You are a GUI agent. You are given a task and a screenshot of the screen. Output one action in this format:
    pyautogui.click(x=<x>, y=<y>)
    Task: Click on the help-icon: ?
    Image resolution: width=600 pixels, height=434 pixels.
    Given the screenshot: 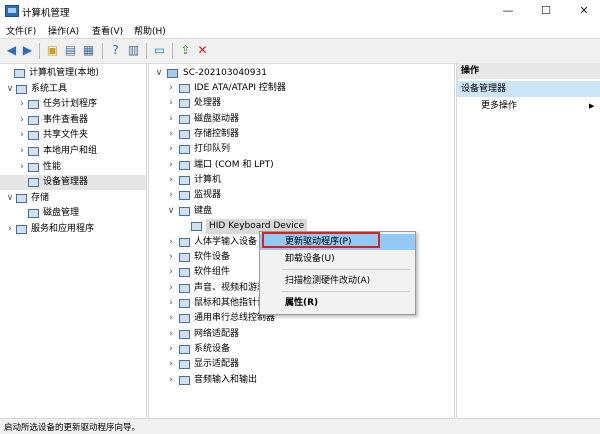 What is the action you would take?
    pyautogui.click(x=115, y=50)
    